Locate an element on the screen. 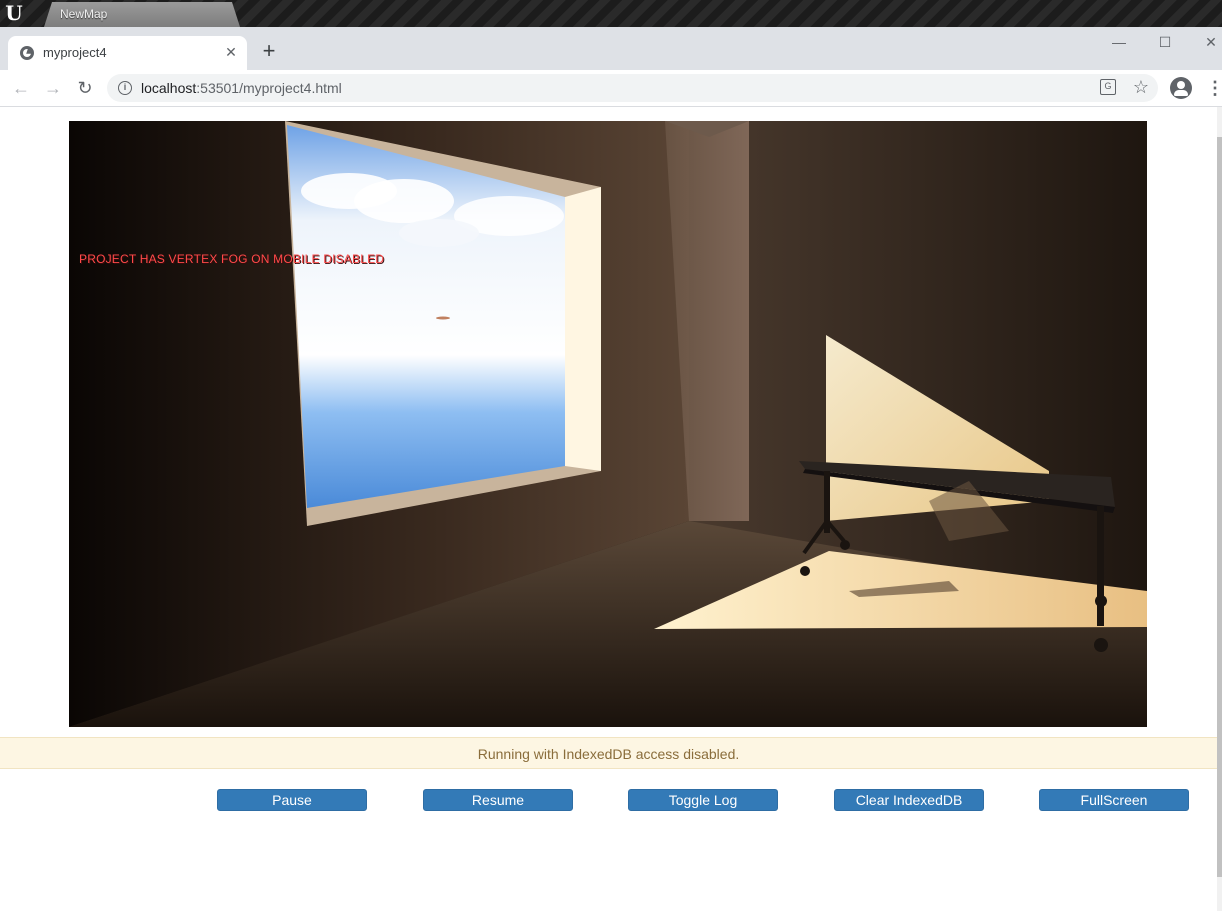 The height and width of the screenshot is (911, 1222). bookmark-star-icon: ☆ is located at coordinates (1141, 87).